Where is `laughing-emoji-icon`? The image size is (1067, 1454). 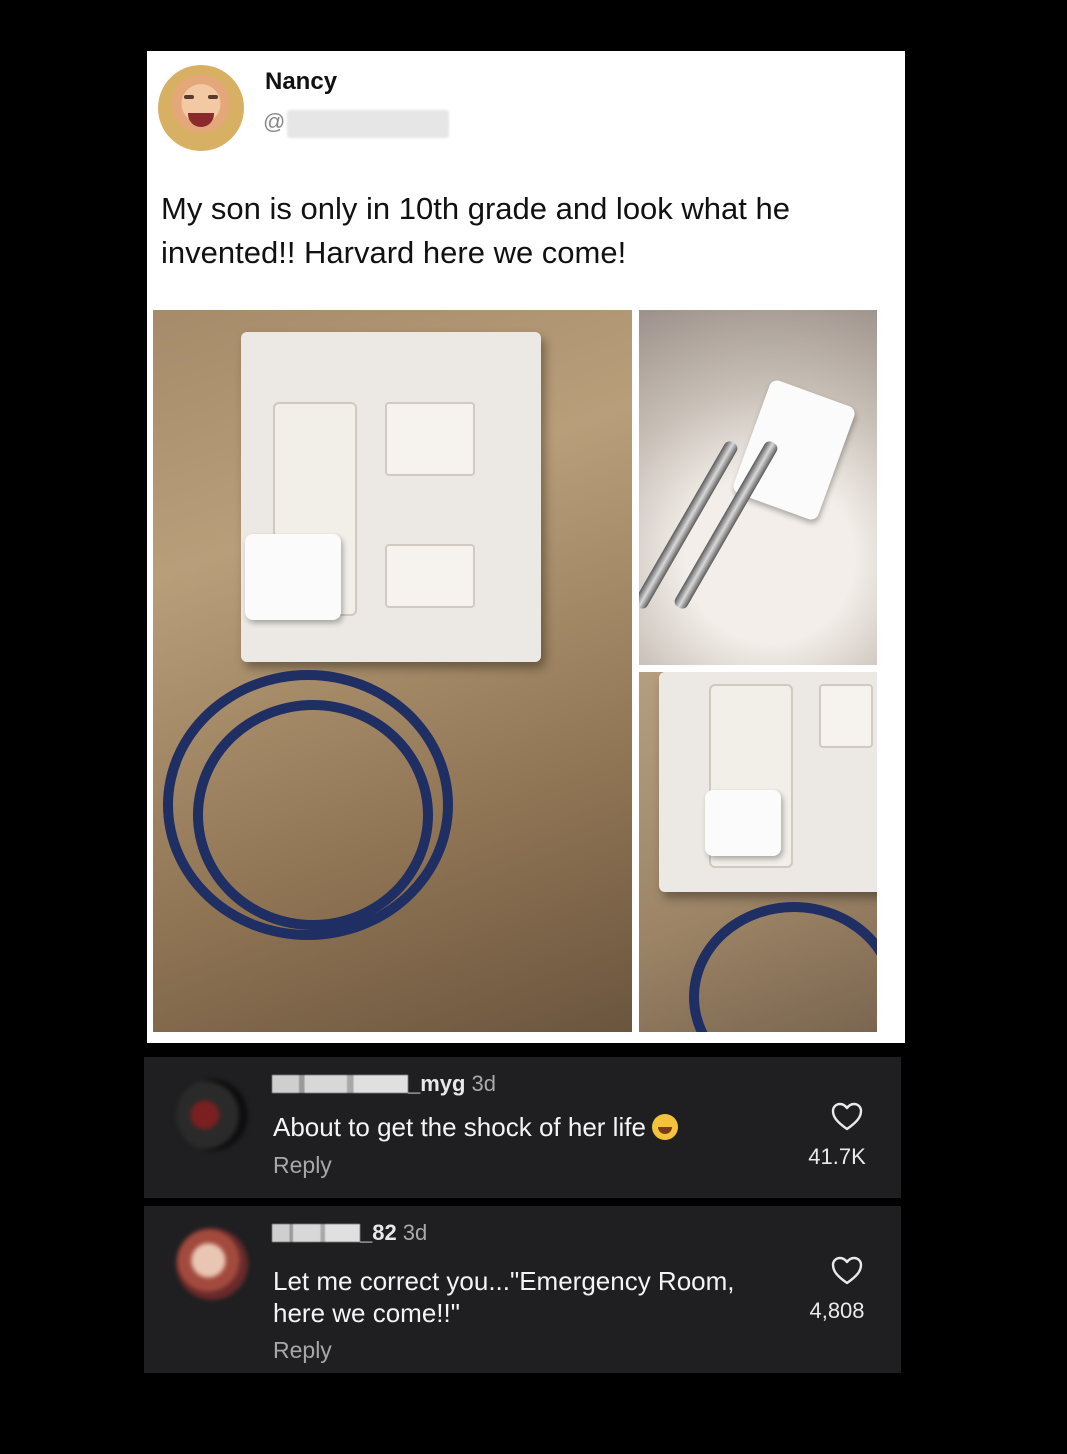 laughing-emoji-icon is located at coordinates (664, 1127).